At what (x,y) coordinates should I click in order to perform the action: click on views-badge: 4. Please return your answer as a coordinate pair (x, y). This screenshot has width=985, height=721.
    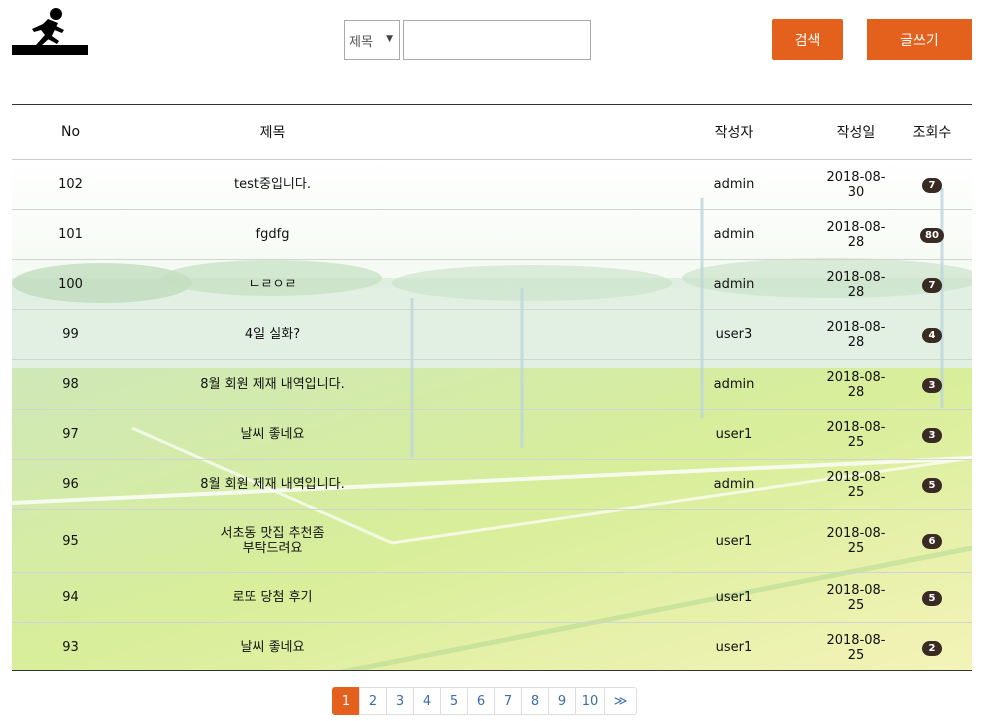
    Looking at the image, I should click on (932, 335).